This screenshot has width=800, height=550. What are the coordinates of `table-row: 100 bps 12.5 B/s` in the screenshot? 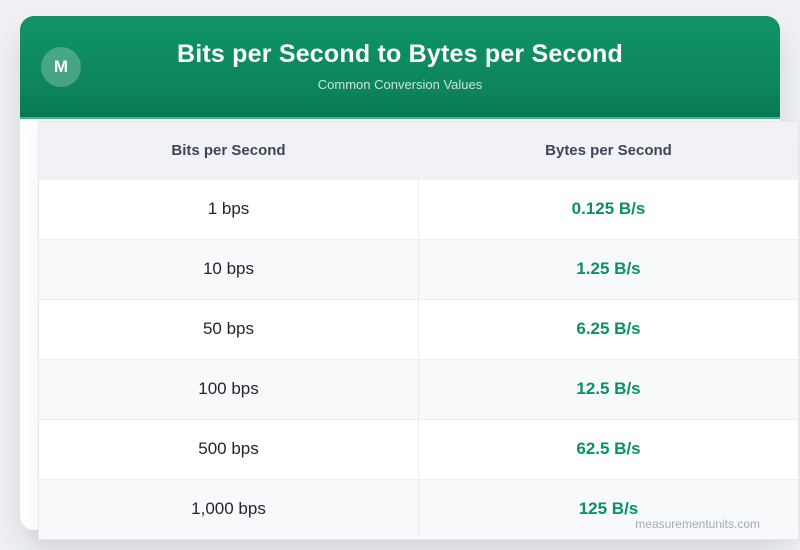 It's located at (418, 388).